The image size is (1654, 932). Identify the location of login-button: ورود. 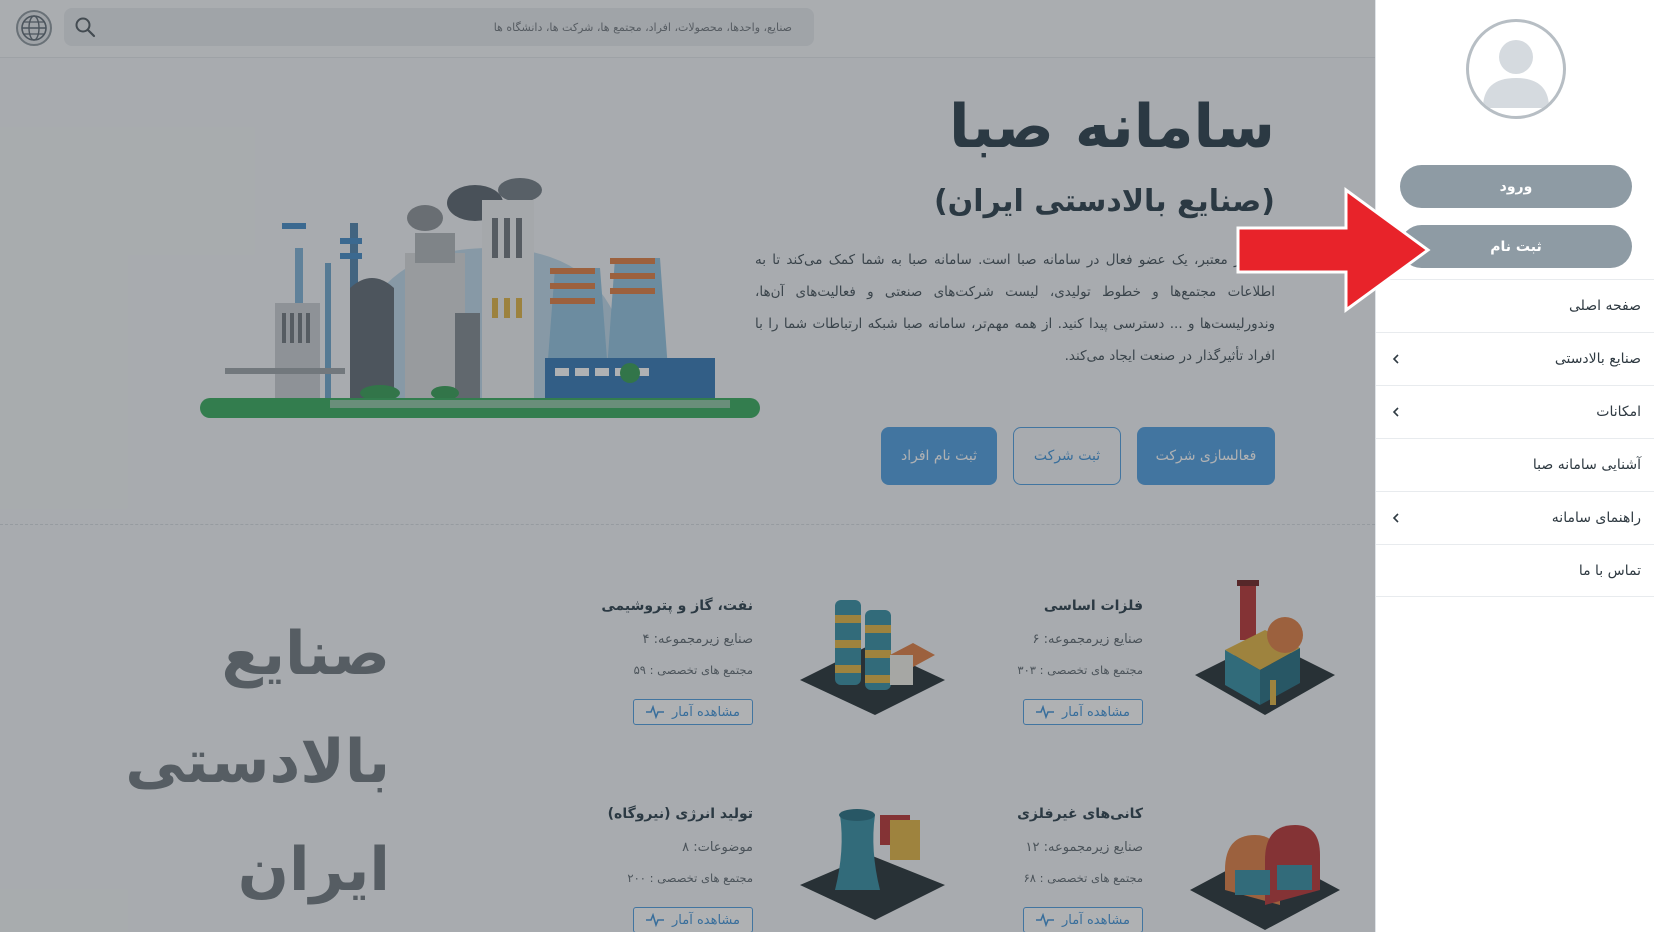
(1516, 186).